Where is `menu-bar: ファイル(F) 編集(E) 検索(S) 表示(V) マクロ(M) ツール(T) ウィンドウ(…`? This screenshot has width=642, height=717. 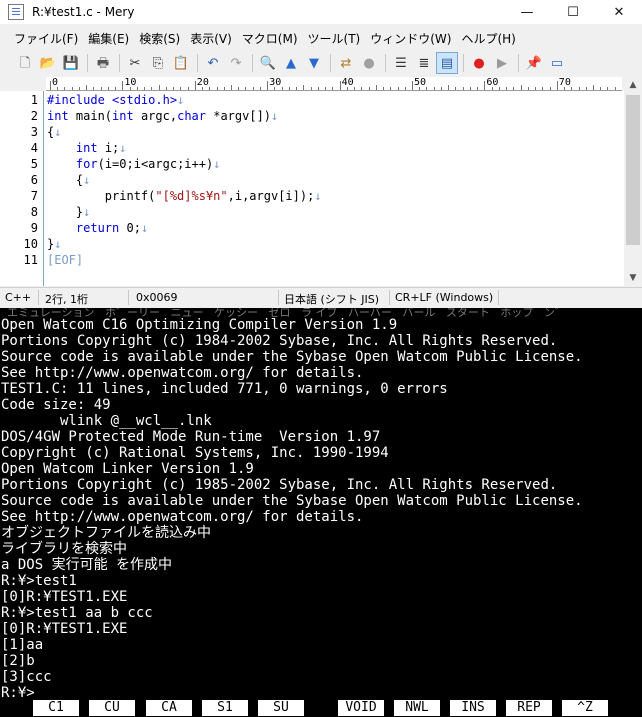 menu-bar: ファイル(F) 編集(E) 検索(S) 表示(V) マクロ(M) ツール(T) ウィンドウ(… is located at coordinates (321, 38).